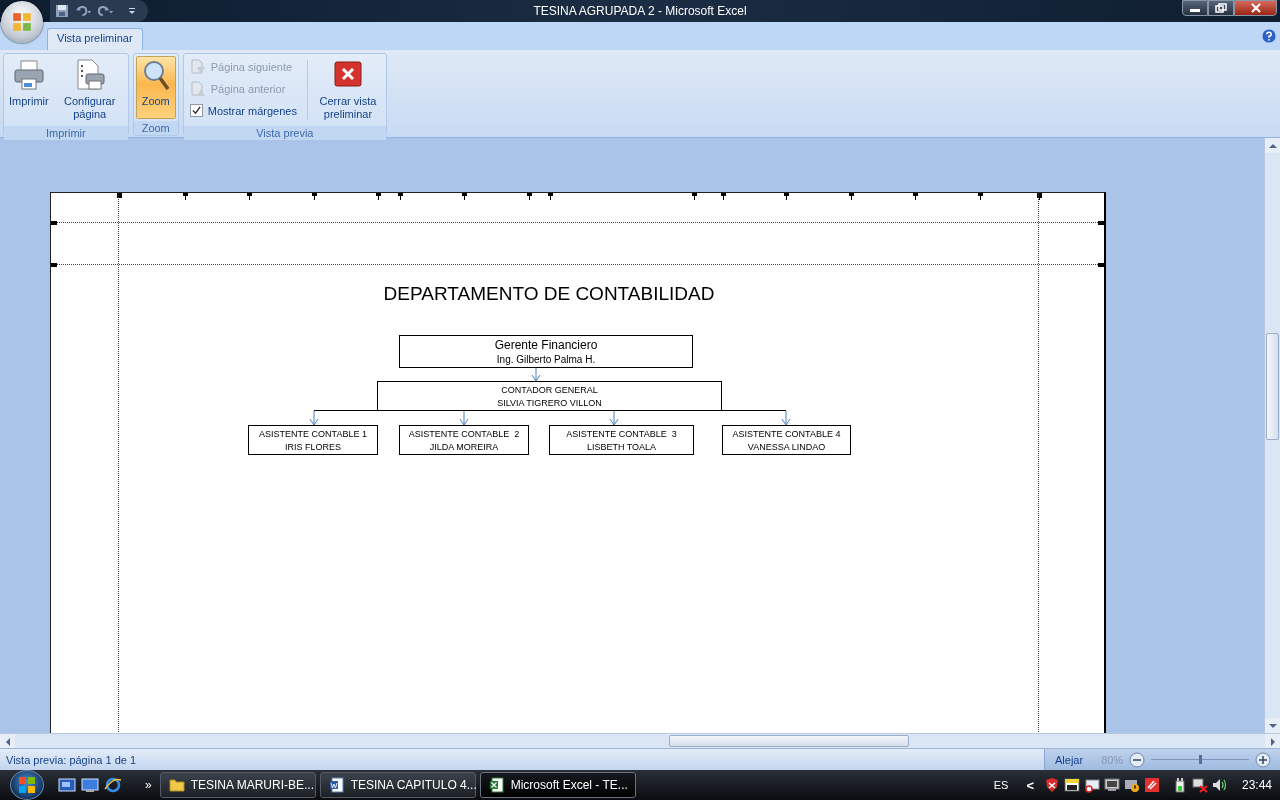 The width and height of the screenshot is (1280, 800). Describe the element at coordinates (640, 740) in the screenshot. I see `horizontal-scrollbar` at that location.